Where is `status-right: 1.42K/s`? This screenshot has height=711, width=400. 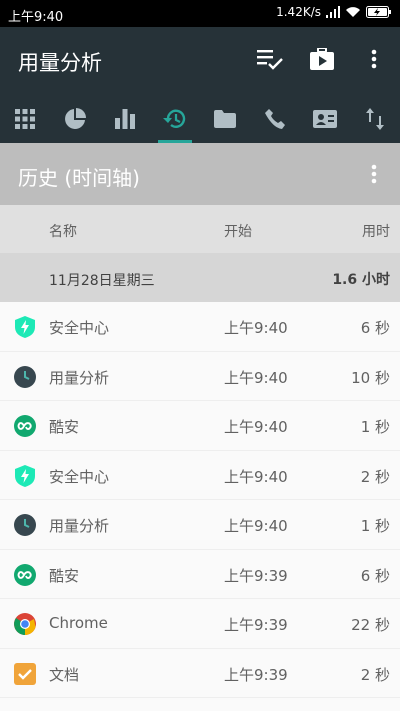 status-right: 1.42K/s is located at coordinates (334, 12).